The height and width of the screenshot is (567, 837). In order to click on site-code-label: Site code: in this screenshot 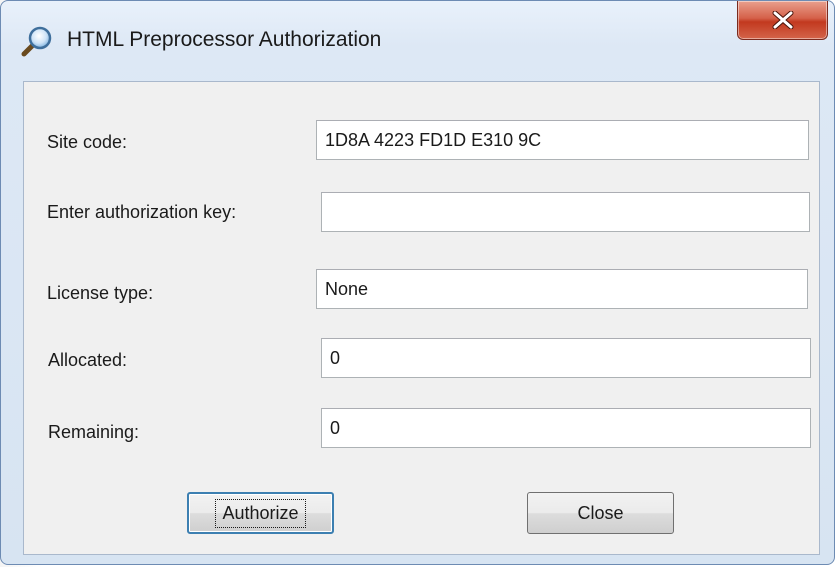, I will do `click(87, 142)`.